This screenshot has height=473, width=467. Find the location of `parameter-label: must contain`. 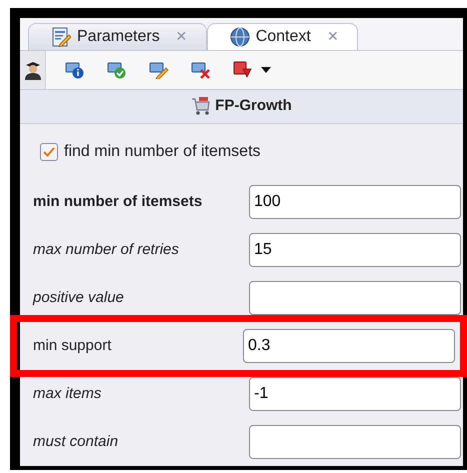

parameter-label: must contain is located at coordinates (76, 442).